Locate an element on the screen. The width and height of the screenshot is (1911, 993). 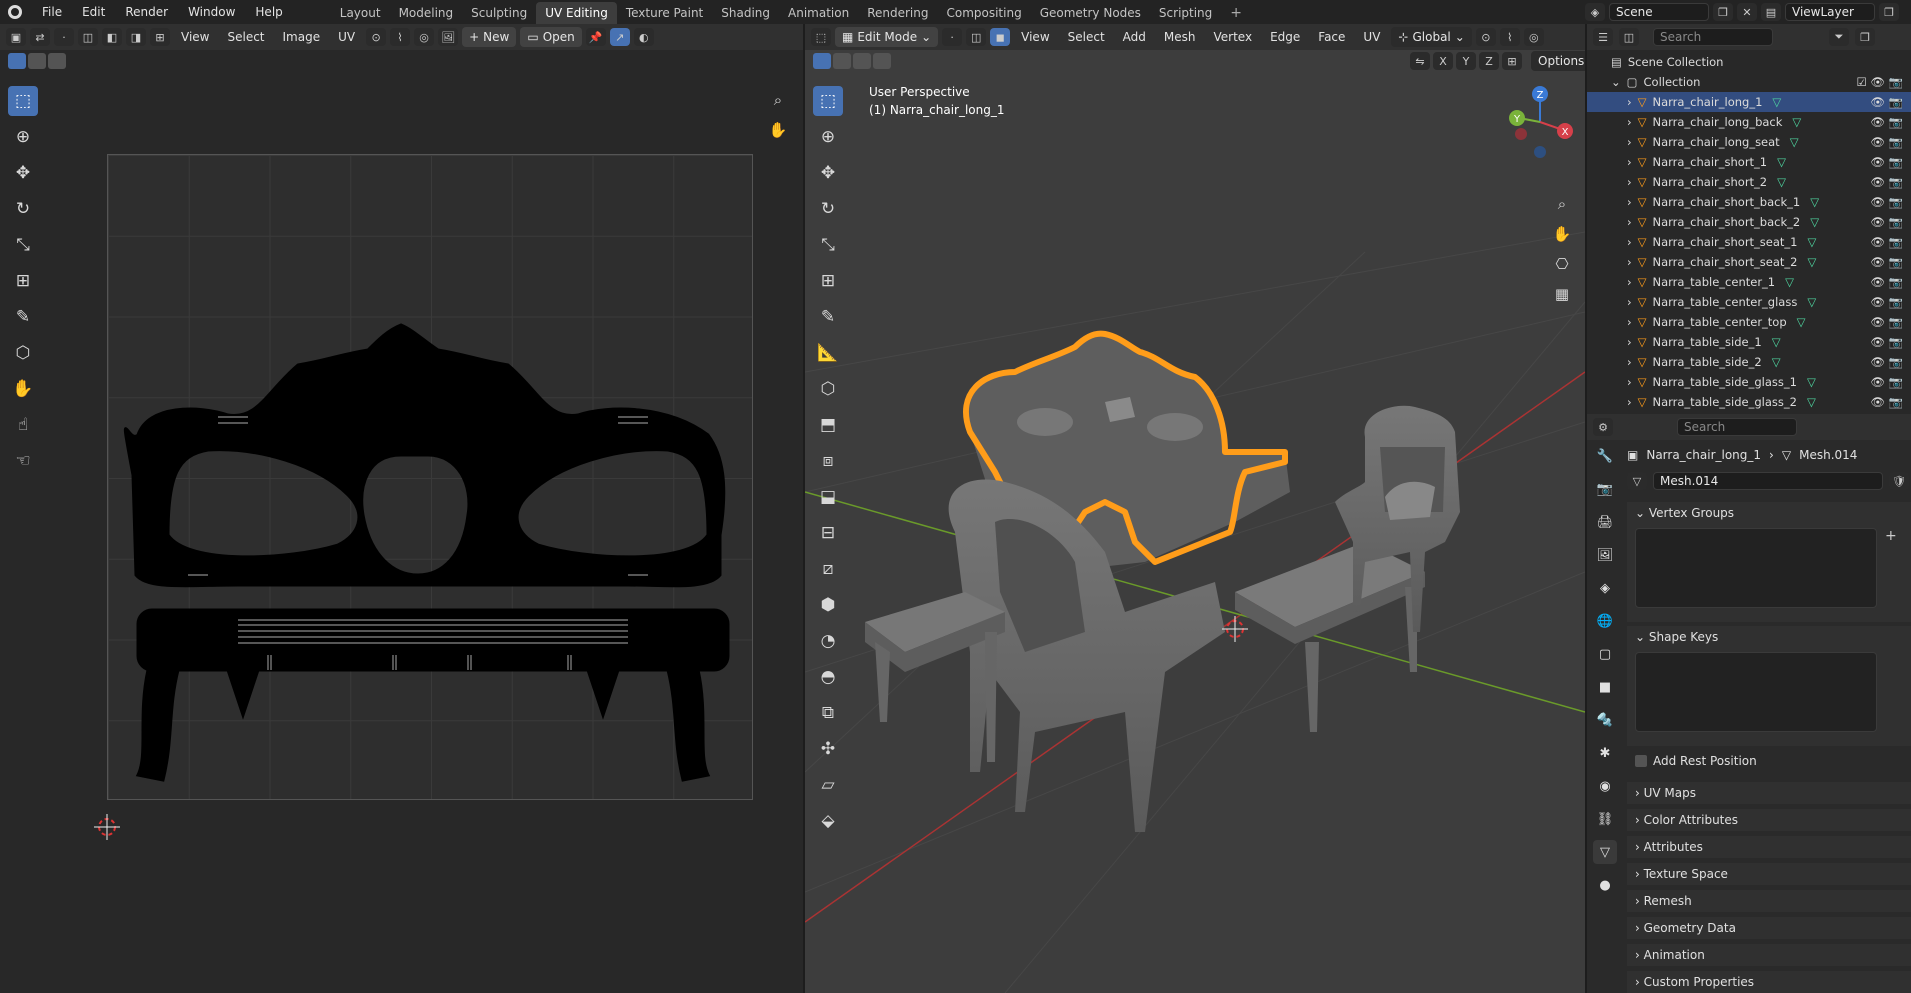
cursor-tool-icon: ⊕ is located at coordinates (23, 137).